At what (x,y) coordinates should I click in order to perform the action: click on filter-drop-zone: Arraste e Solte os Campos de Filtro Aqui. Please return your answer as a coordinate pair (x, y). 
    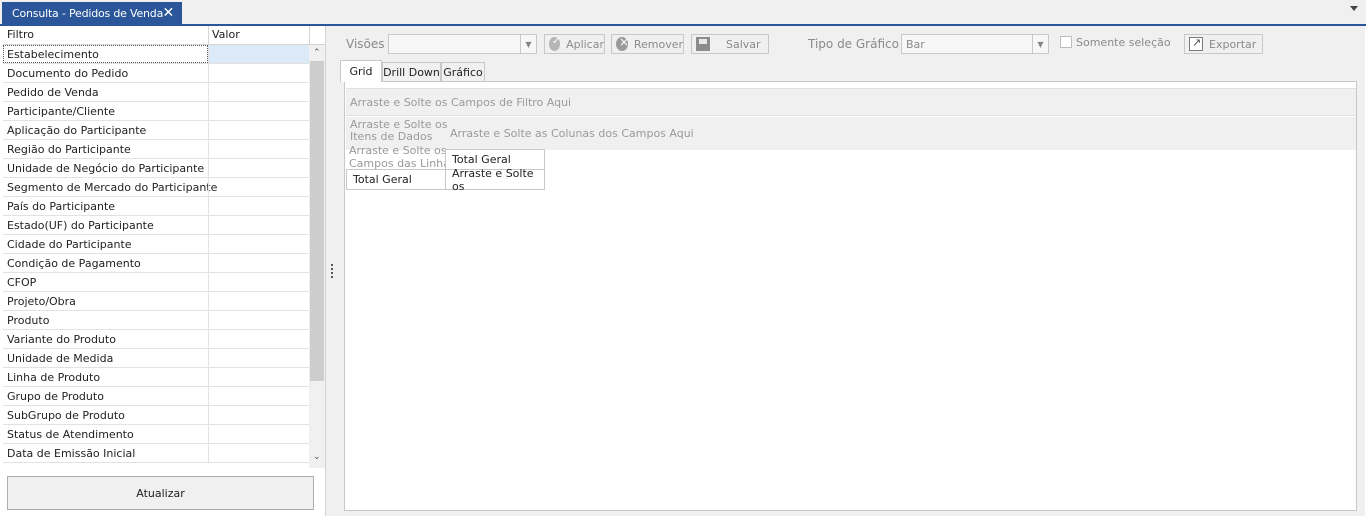
    Looking at the image, I should click on (851, 102).